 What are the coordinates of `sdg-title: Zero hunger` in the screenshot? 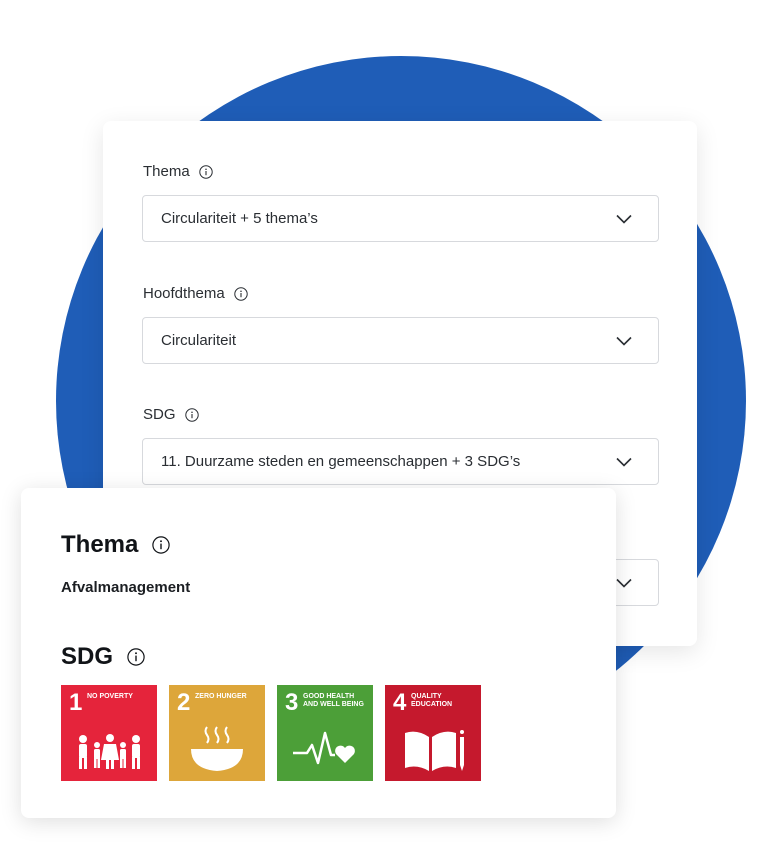 It's located at (221, 696).